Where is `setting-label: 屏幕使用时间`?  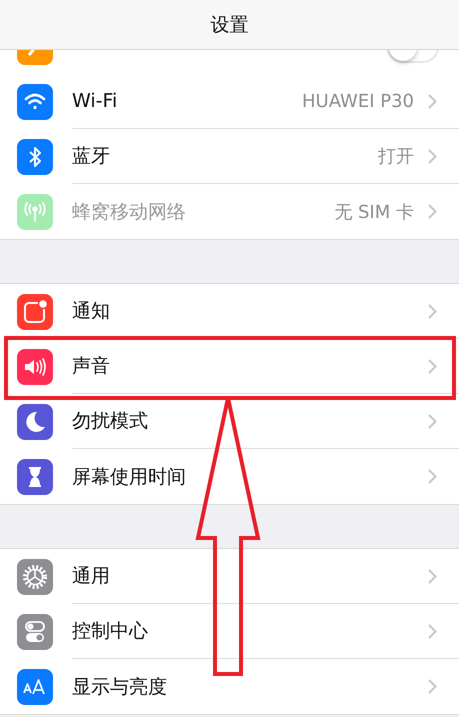
setting-label: 屏幕使用时间 is located at coordinates (250, 477).